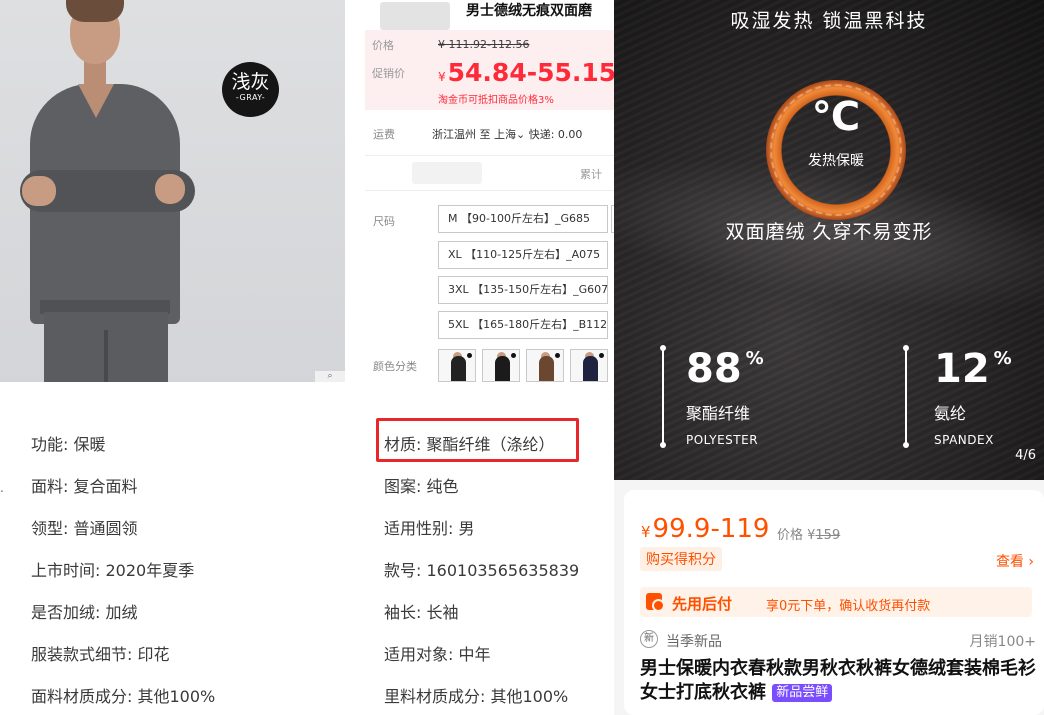  Describe the element at coordinates (722, 440) in the screenshot. I see `polyester-en: POLYESTER` at that location.